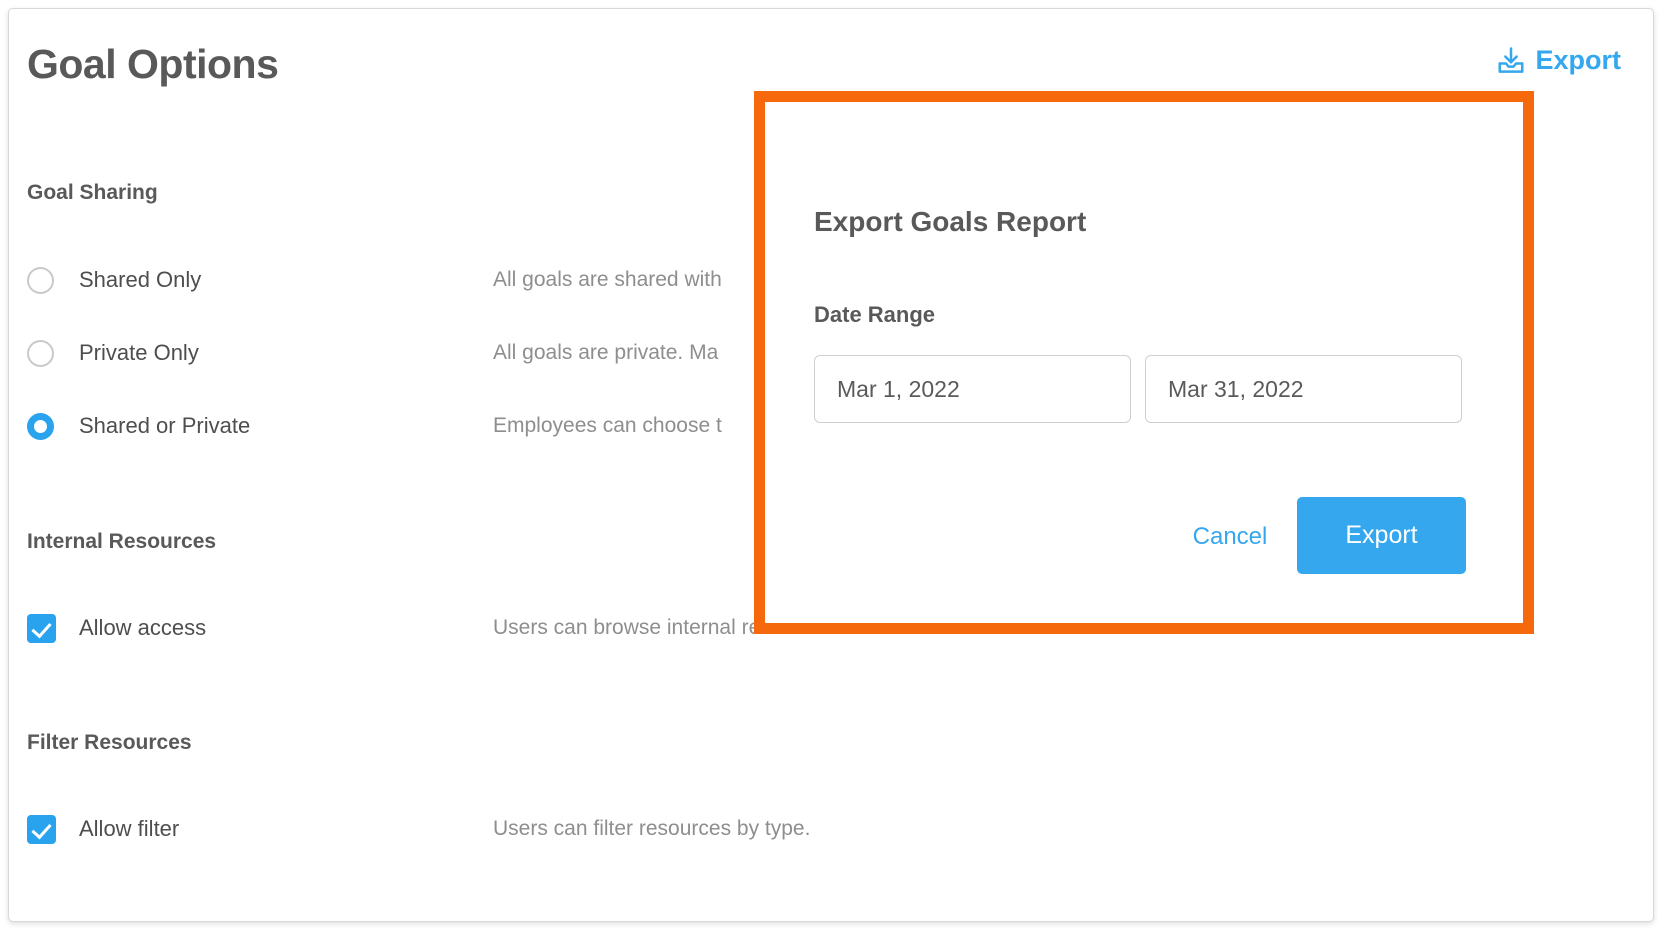 Image resolution: width=1662 pixels, height=930 pixels. What do you see at coordinates (165, 425) in the screenshot?
I see `option-label-shared-or-private: Shared or Private` at bounding box center [165, 425].